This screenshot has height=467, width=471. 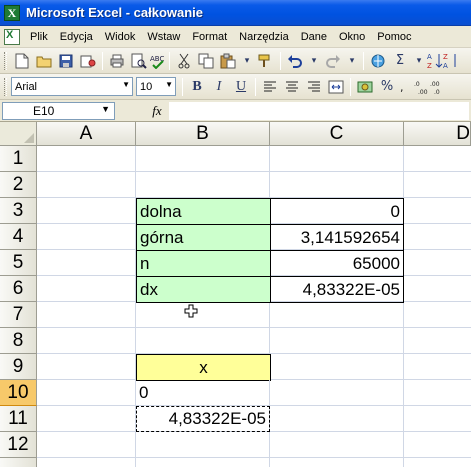 What do you see at coordinates (451, 61) in the screenshot?
I see `sort-descending-icon: ZA` at bounding box center [451, 61].